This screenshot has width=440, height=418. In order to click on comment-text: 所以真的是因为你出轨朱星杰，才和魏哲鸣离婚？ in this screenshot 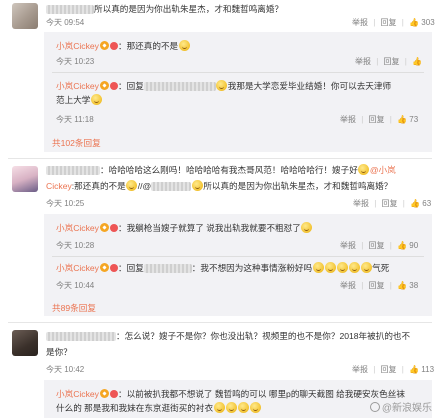, I will do `click(164, 9)`.